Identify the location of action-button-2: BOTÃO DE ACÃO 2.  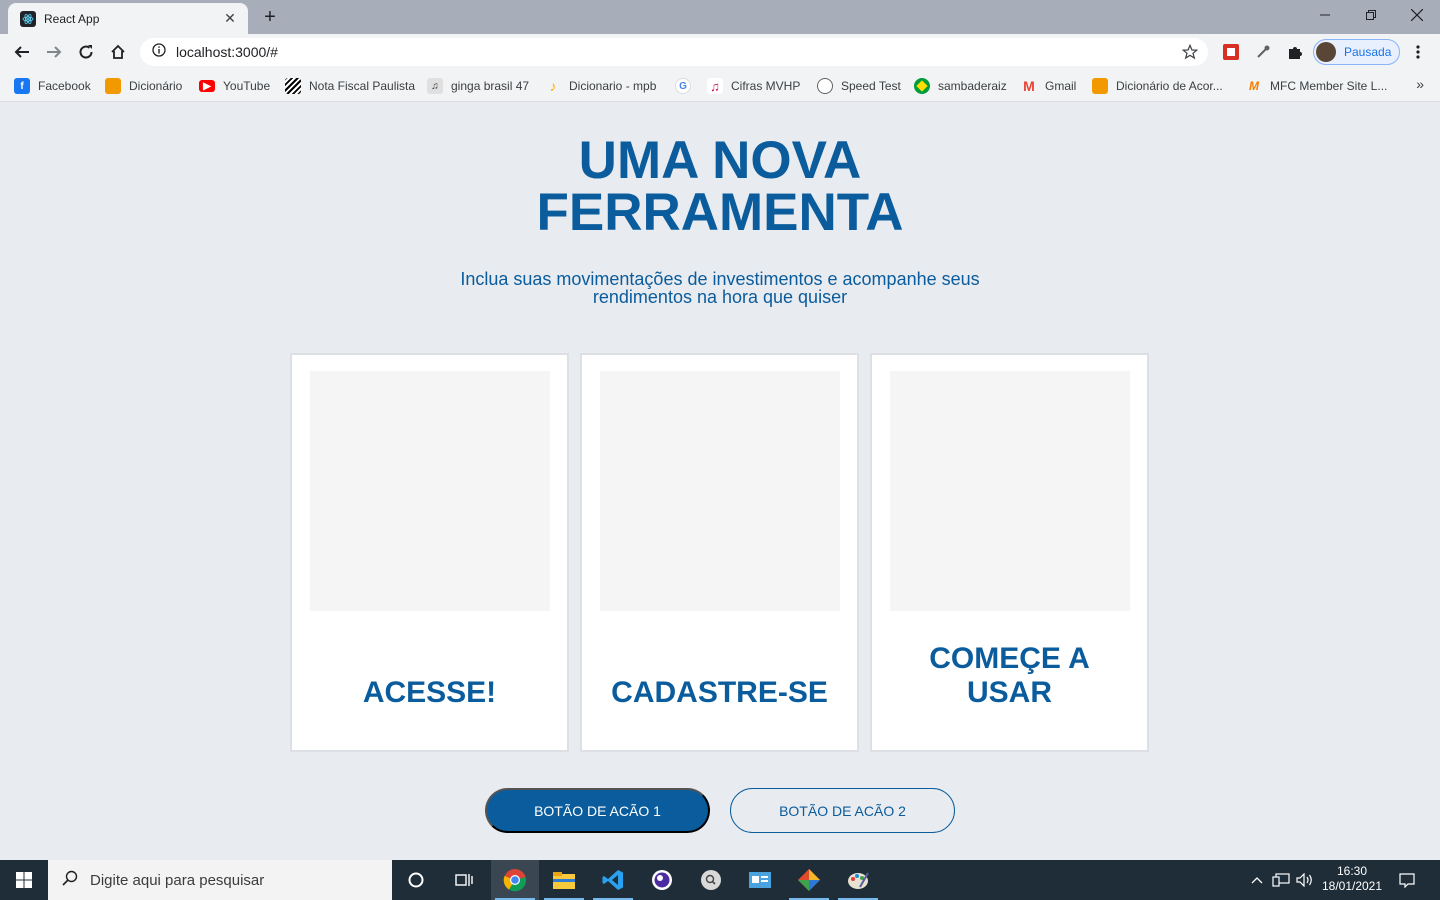
(842, 810).